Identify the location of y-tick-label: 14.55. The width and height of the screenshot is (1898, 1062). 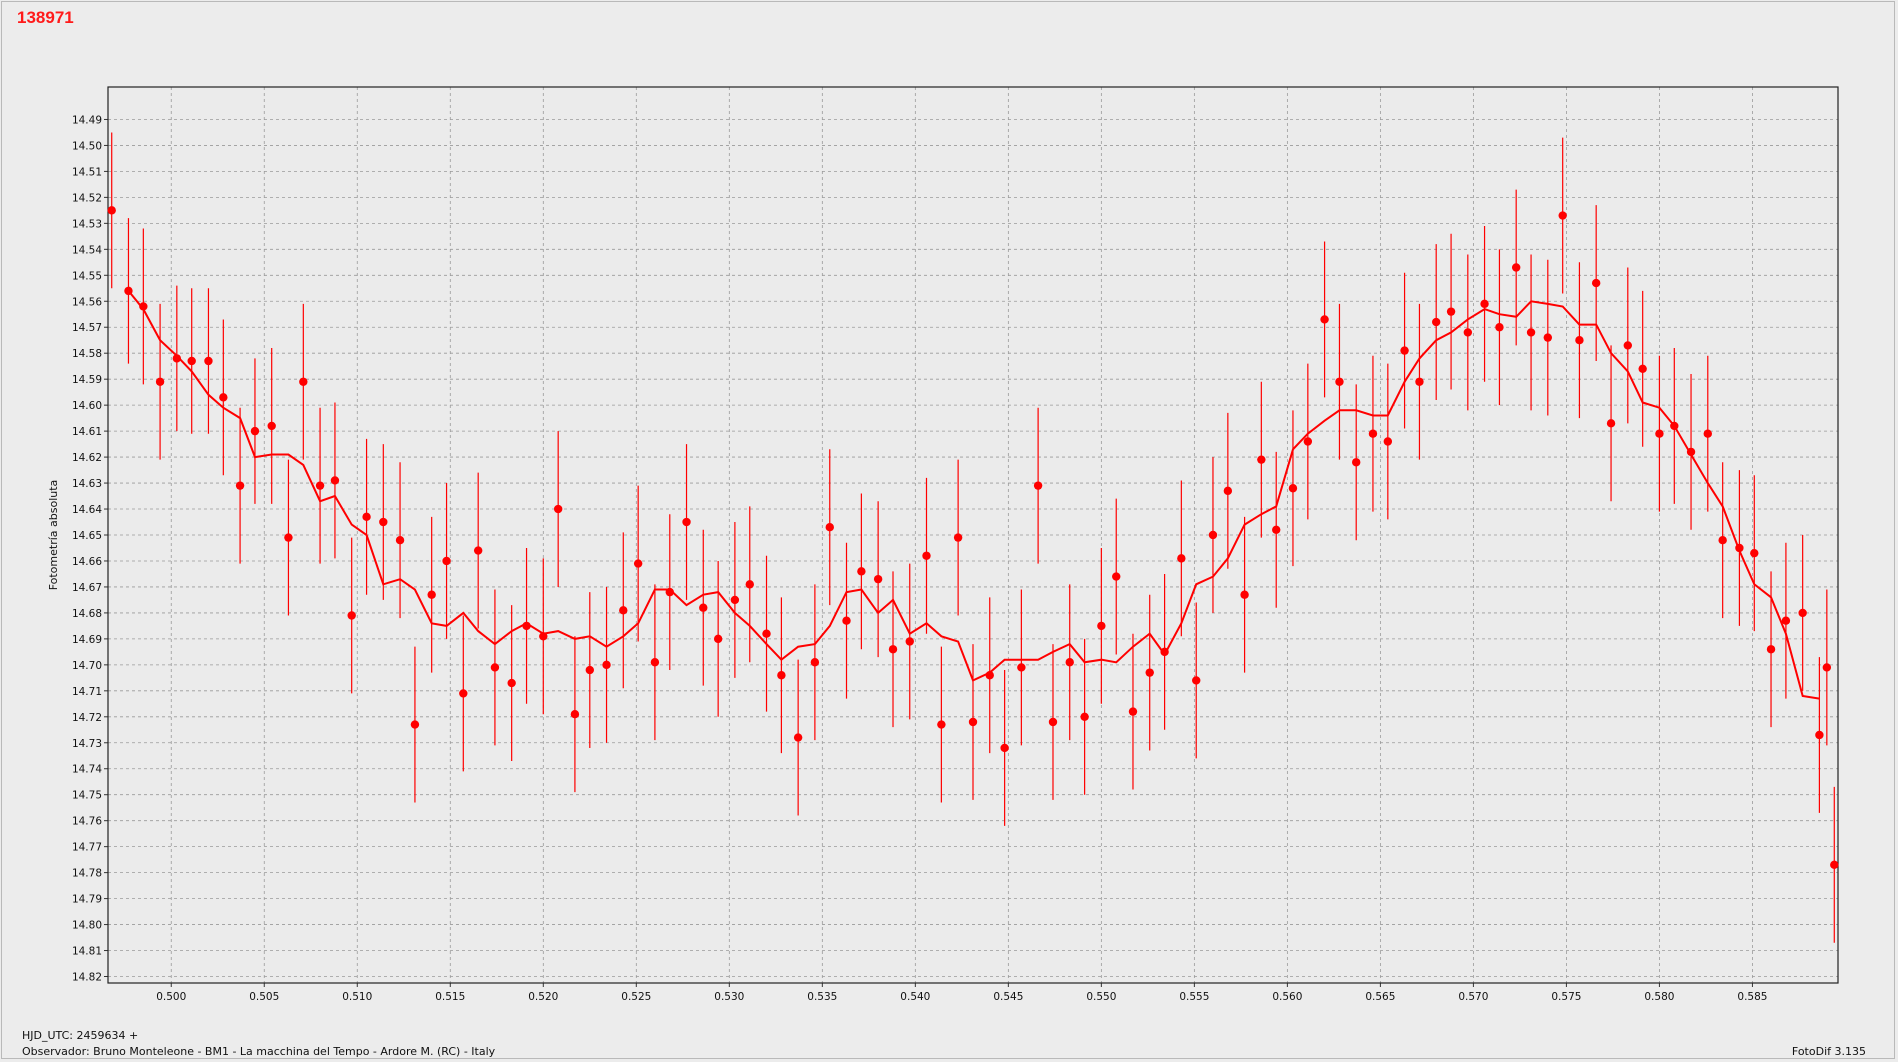
(87, 276).